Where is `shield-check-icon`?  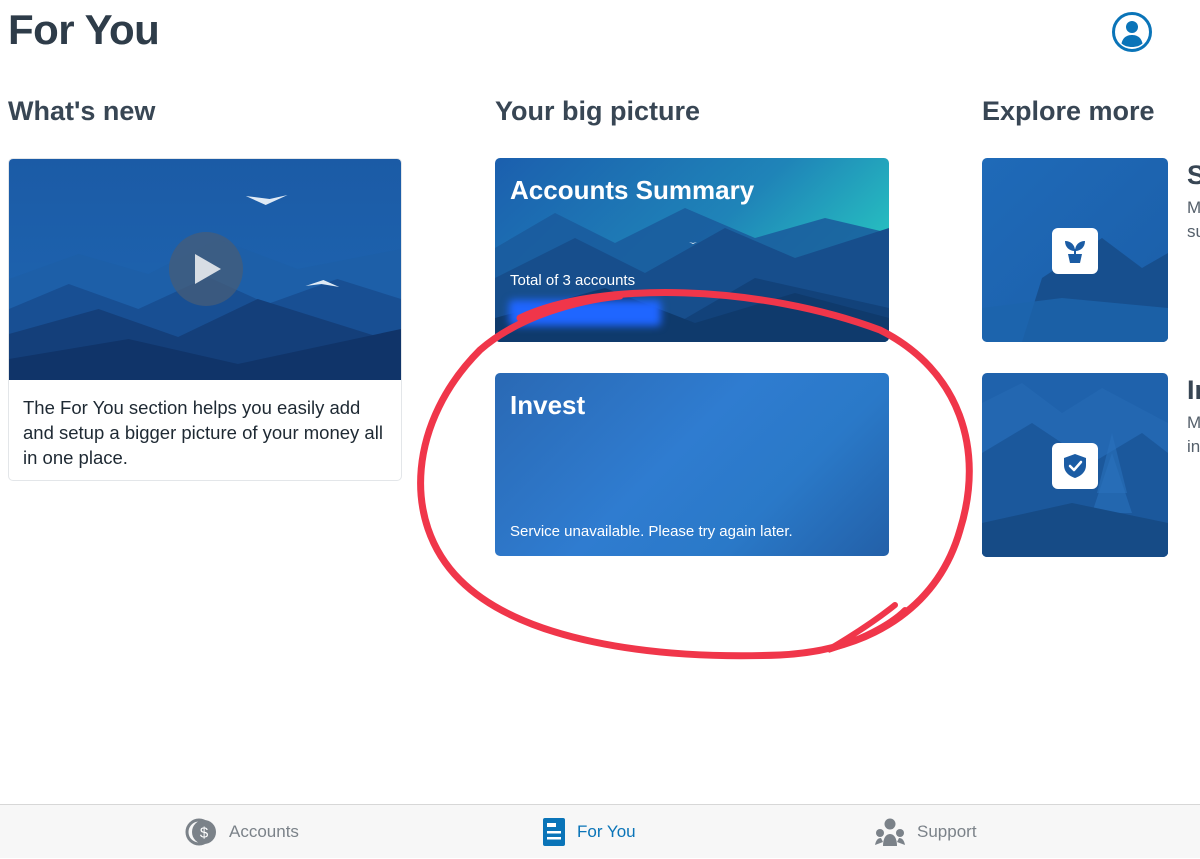 shield-check-icon is located at coordinates (1075, 466).